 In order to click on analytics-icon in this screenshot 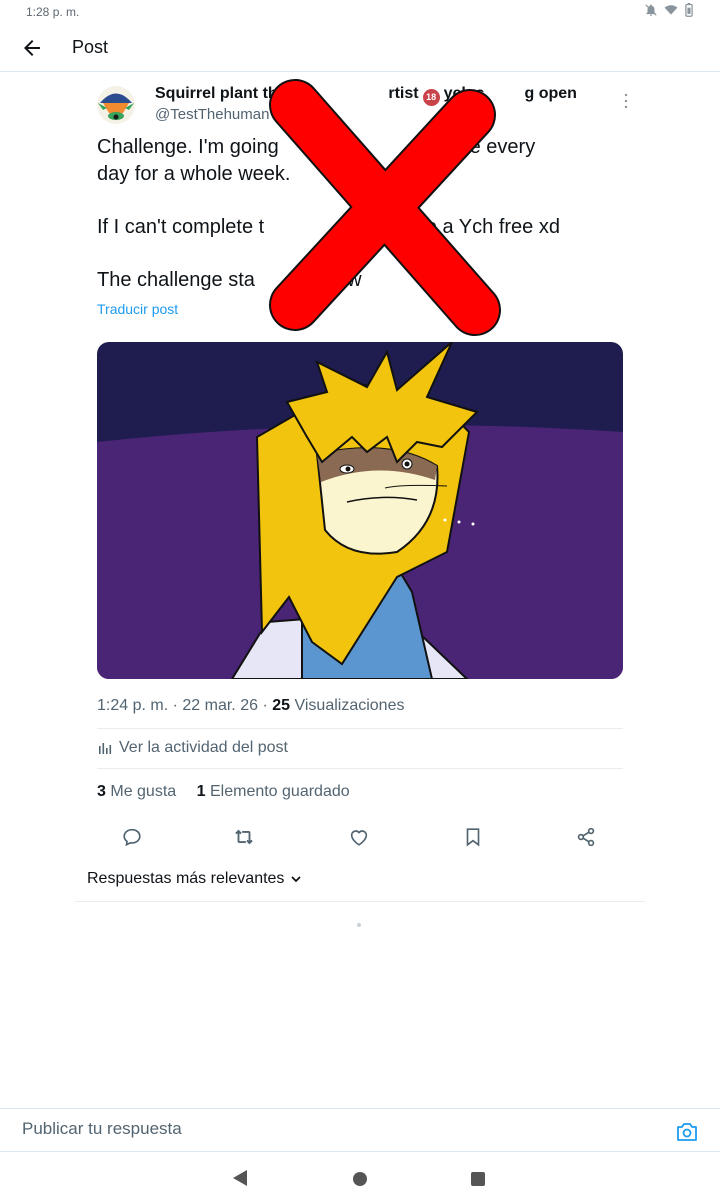, I will do `click(105, 748)`.